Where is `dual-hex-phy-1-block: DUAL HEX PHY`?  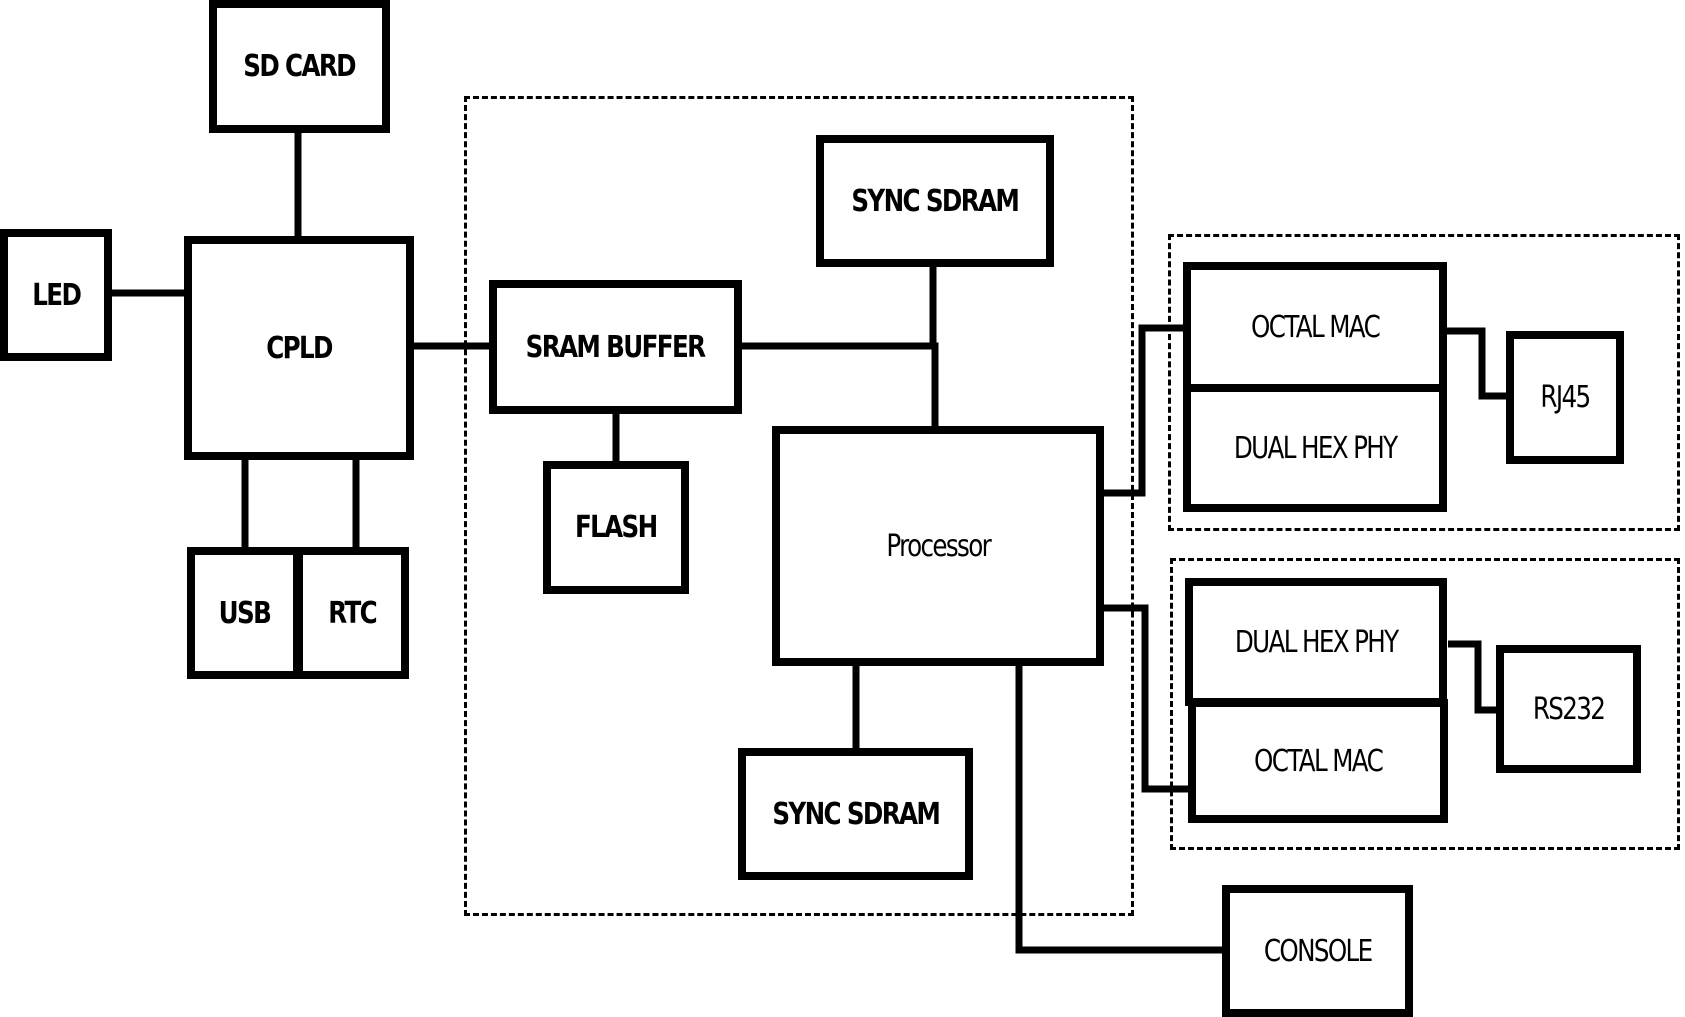 dual-hex-phy-1-block: DUAL HEX PHY is located at coordinates (1315, 448).